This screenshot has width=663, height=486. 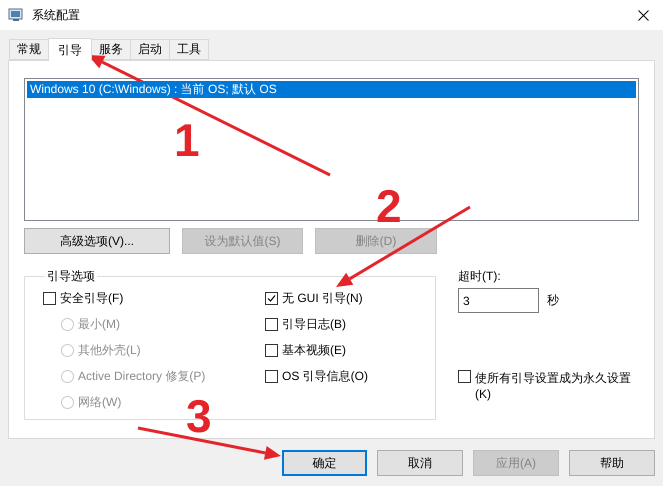 I want to click on tab: 常规, so click(x=29, y=49).